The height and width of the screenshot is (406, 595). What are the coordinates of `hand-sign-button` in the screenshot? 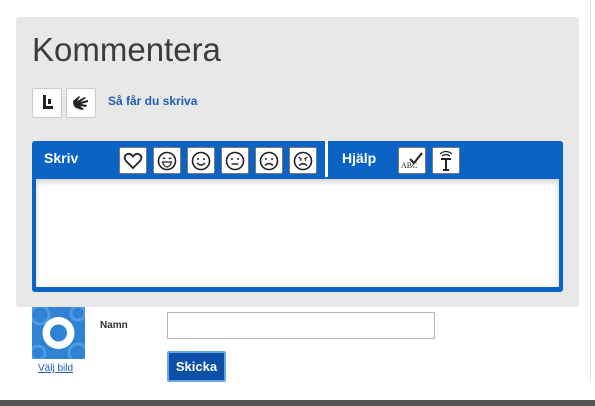 It's located at (81, 103).